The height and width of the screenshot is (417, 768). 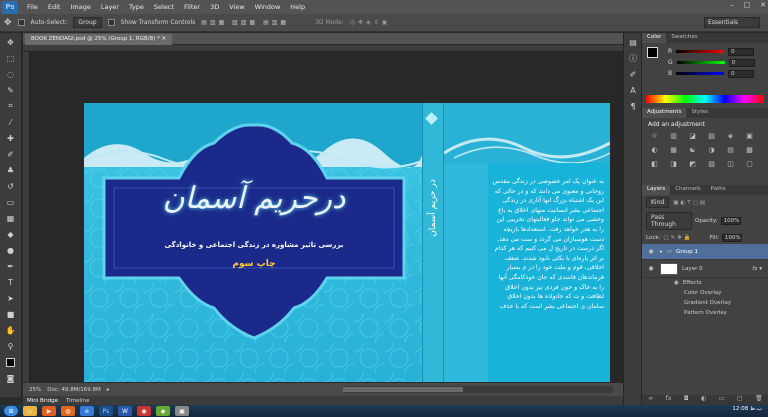 What do you see at coordinates (687, 190) in the screenshot?
I see `tab-channels: Channels` at bounding box center [687, 190].